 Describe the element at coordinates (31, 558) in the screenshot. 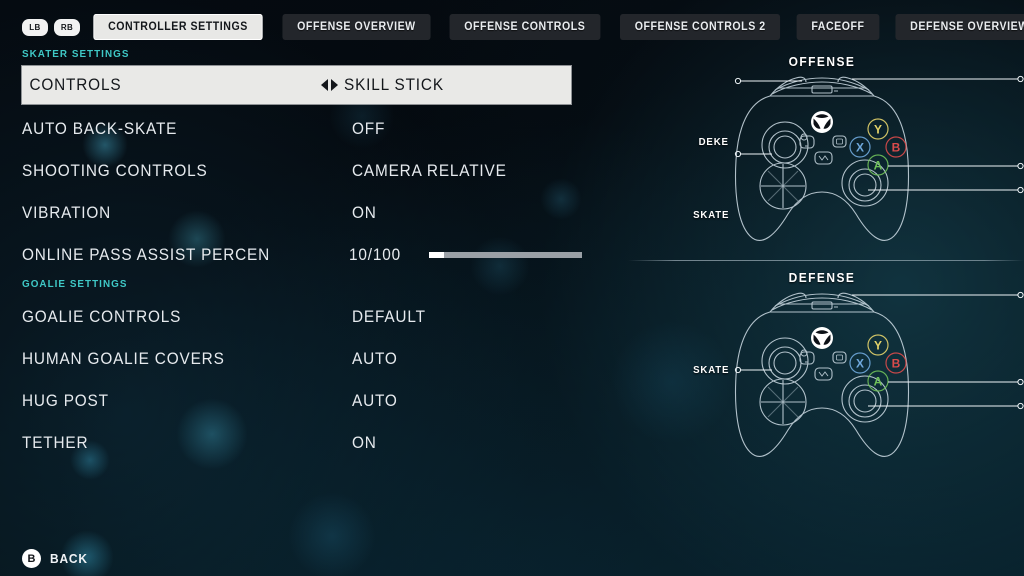

I see `b-button-icon: B` at that location.